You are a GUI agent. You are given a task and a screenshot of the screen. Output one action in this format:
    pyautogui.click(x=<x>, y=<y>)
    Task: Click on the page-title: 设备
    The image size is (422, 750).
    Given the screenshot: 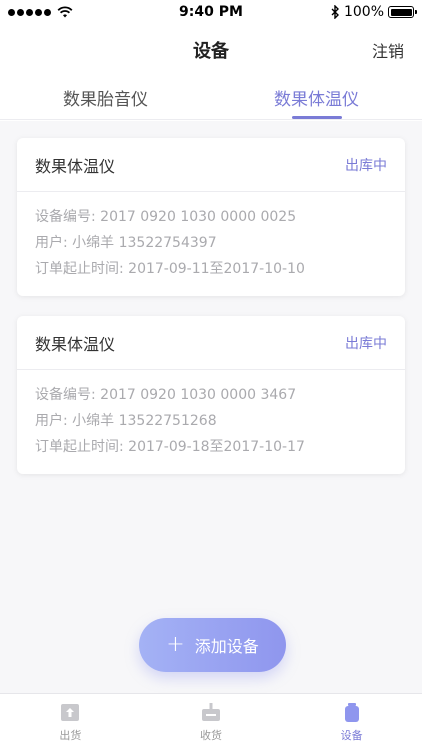 What is the action you would take?
    pyautogui.click(x=211, y=51)
    